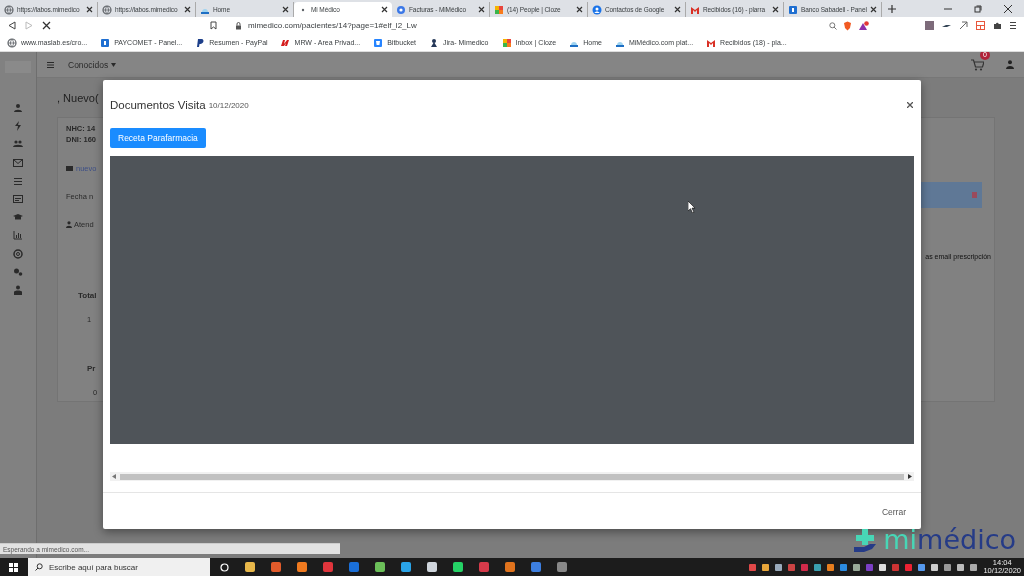 The image size is (1024, 576). Describe the element at coordinates (963, 25) in the screenshot. I see `extension-icon` at that location.